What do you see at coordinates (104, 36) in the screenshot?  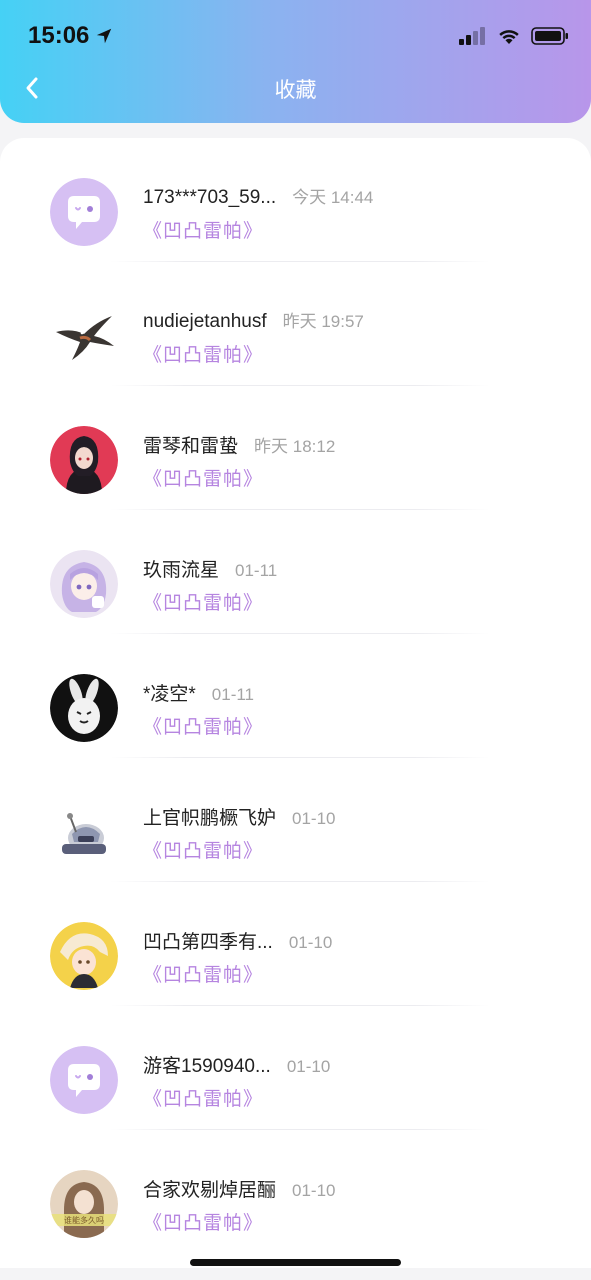 I see `location-arrow-icon` at bounding box center [104, 36].